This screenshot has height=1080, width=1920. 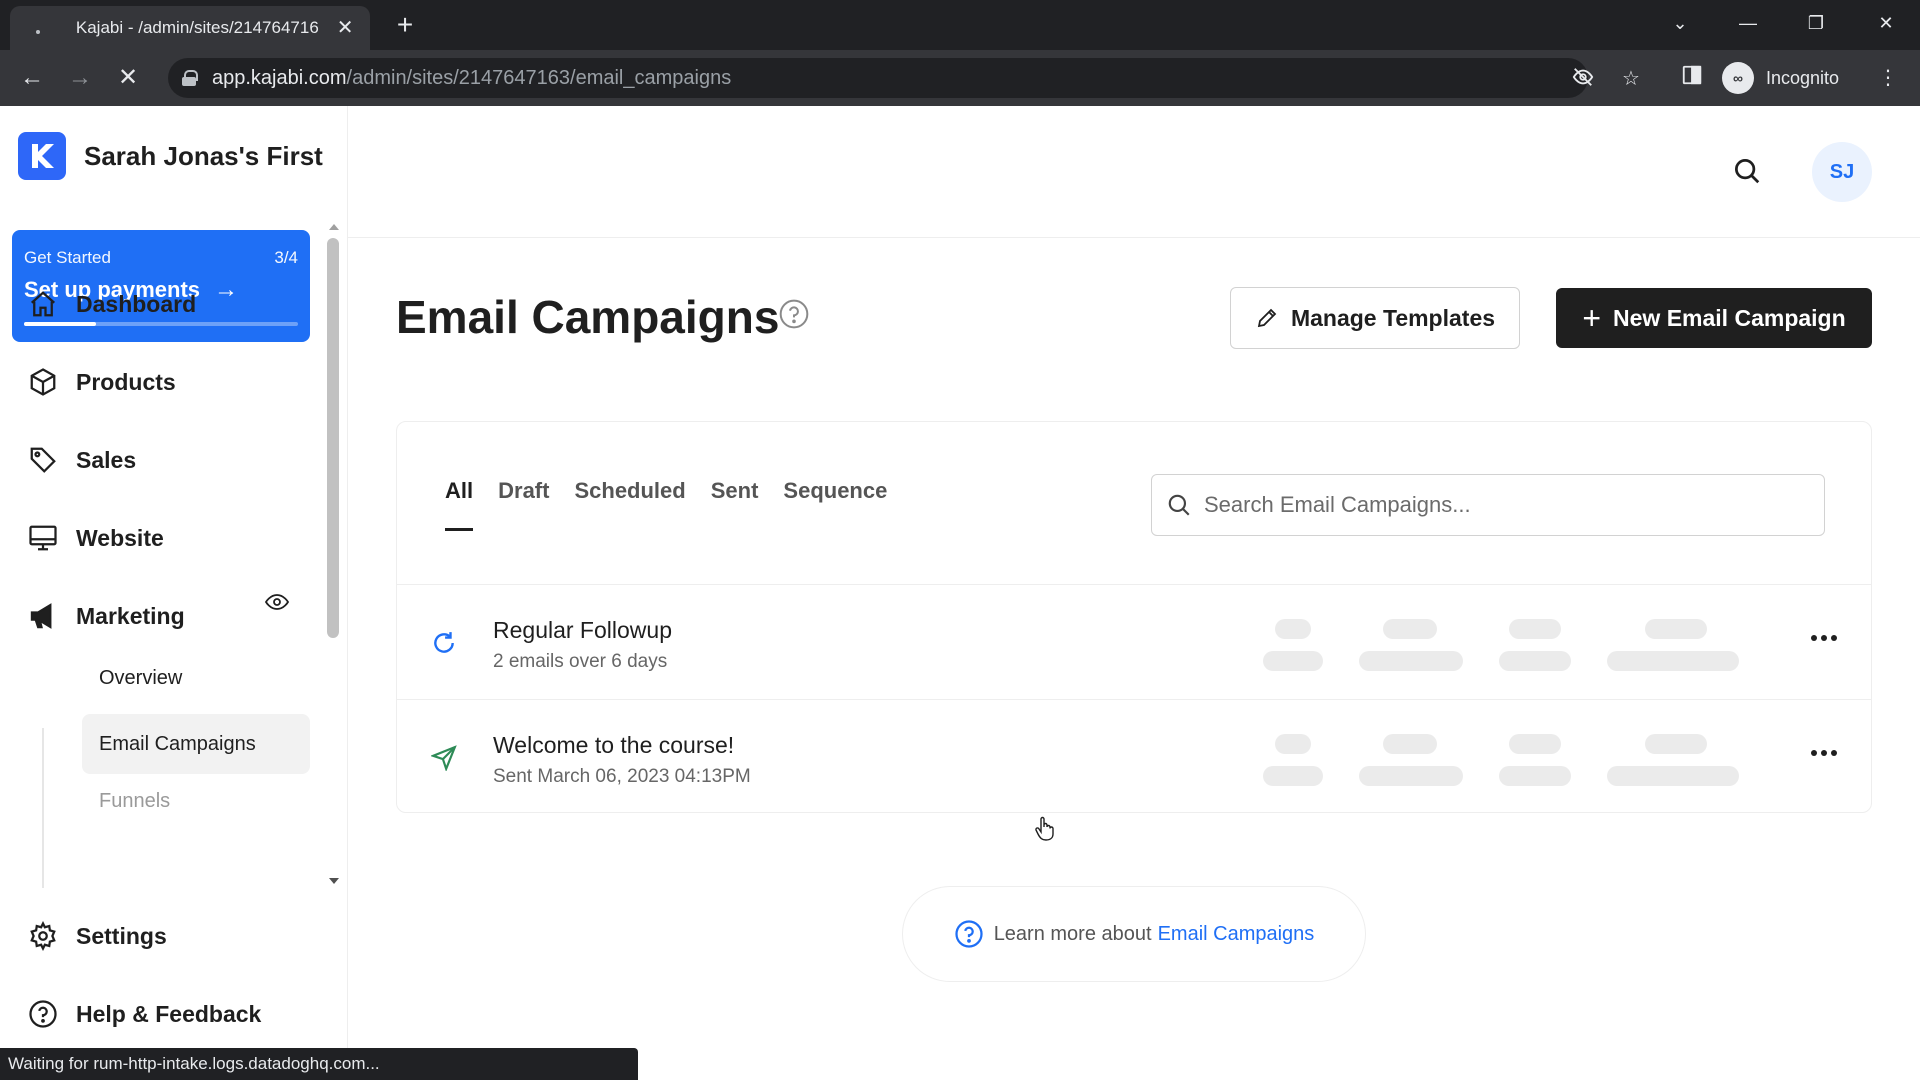 I want to click on submenu-guide-line, so click(x=43, y=808).